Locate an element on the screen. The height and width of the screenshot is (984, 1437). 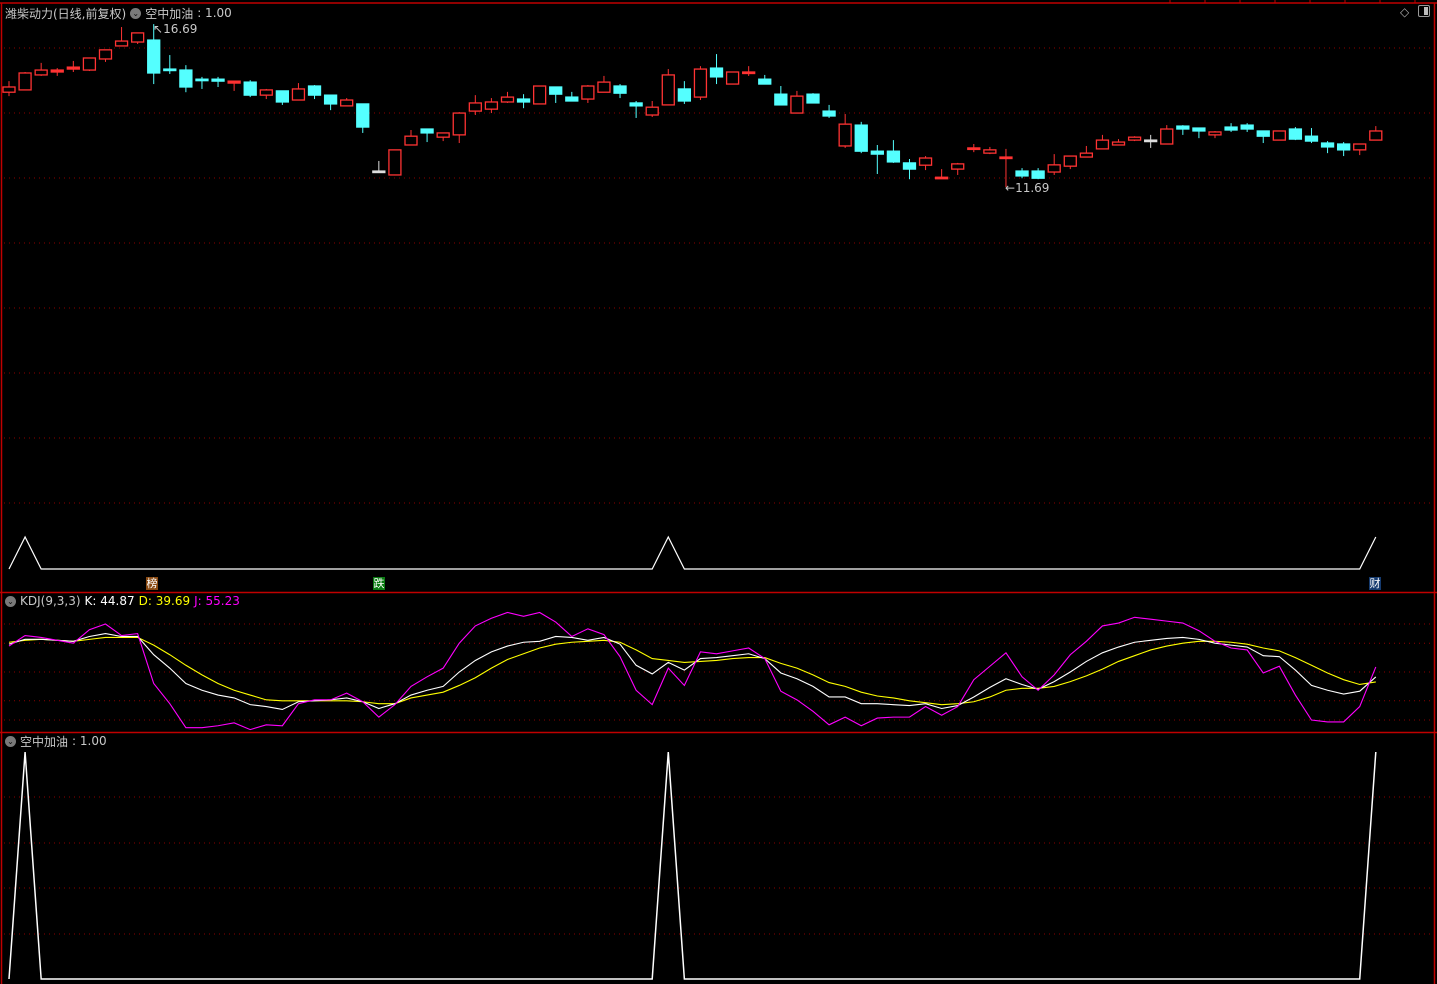
high-price-value: 16.69 is located at coordinates (180, 29).